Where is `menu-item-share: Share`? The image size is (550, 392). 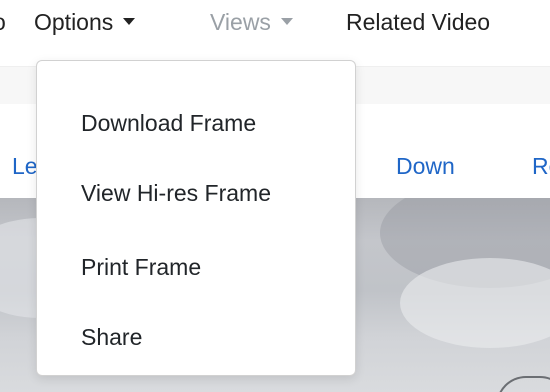 menu-item-share: Share is located at coordinates (111, 337).